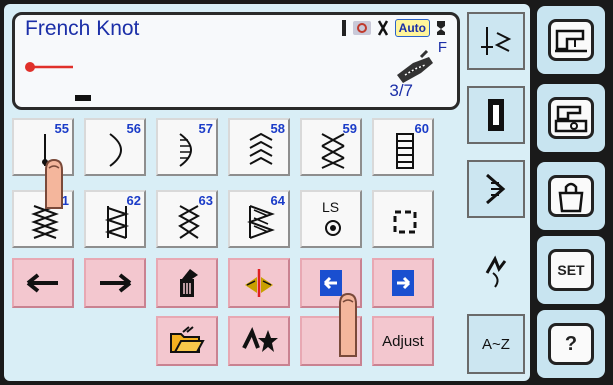  What do you see at coordinates (117, 222) in the screenshot?
I see `zigzag-band-icon` at bounding box center [117, 222].